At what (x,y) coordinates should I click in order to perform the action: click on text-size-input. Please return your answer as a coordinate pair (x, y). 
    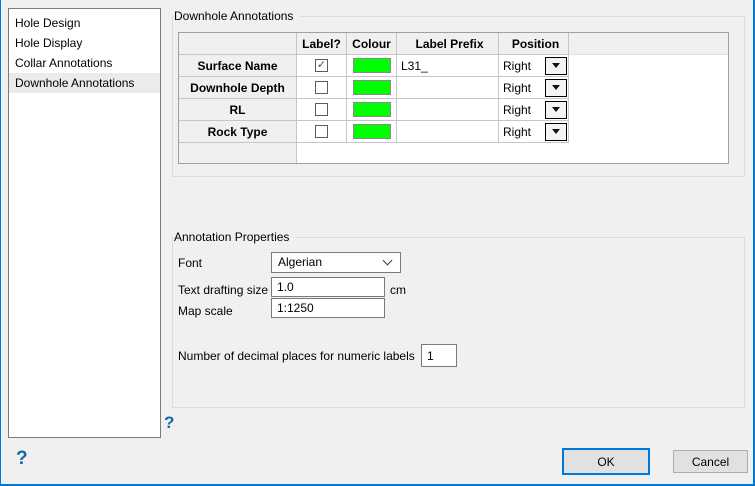
    Looking at the image, I should click on (328, 287).